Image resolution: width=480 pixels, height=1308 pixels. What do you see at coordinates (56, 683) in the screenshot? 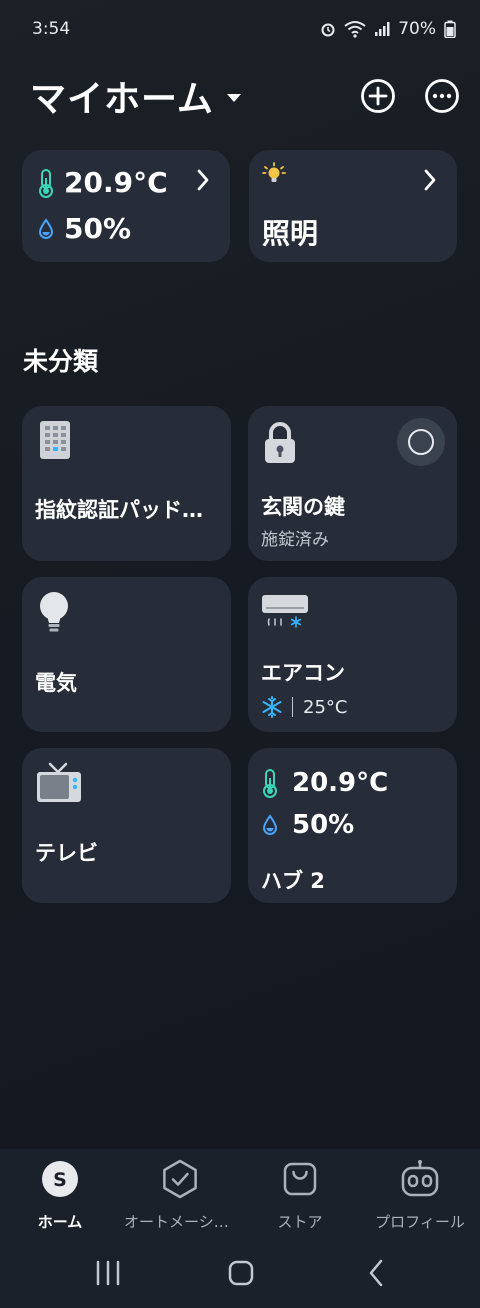
I see `device-name: 電気` at bounding box center [56, 683].